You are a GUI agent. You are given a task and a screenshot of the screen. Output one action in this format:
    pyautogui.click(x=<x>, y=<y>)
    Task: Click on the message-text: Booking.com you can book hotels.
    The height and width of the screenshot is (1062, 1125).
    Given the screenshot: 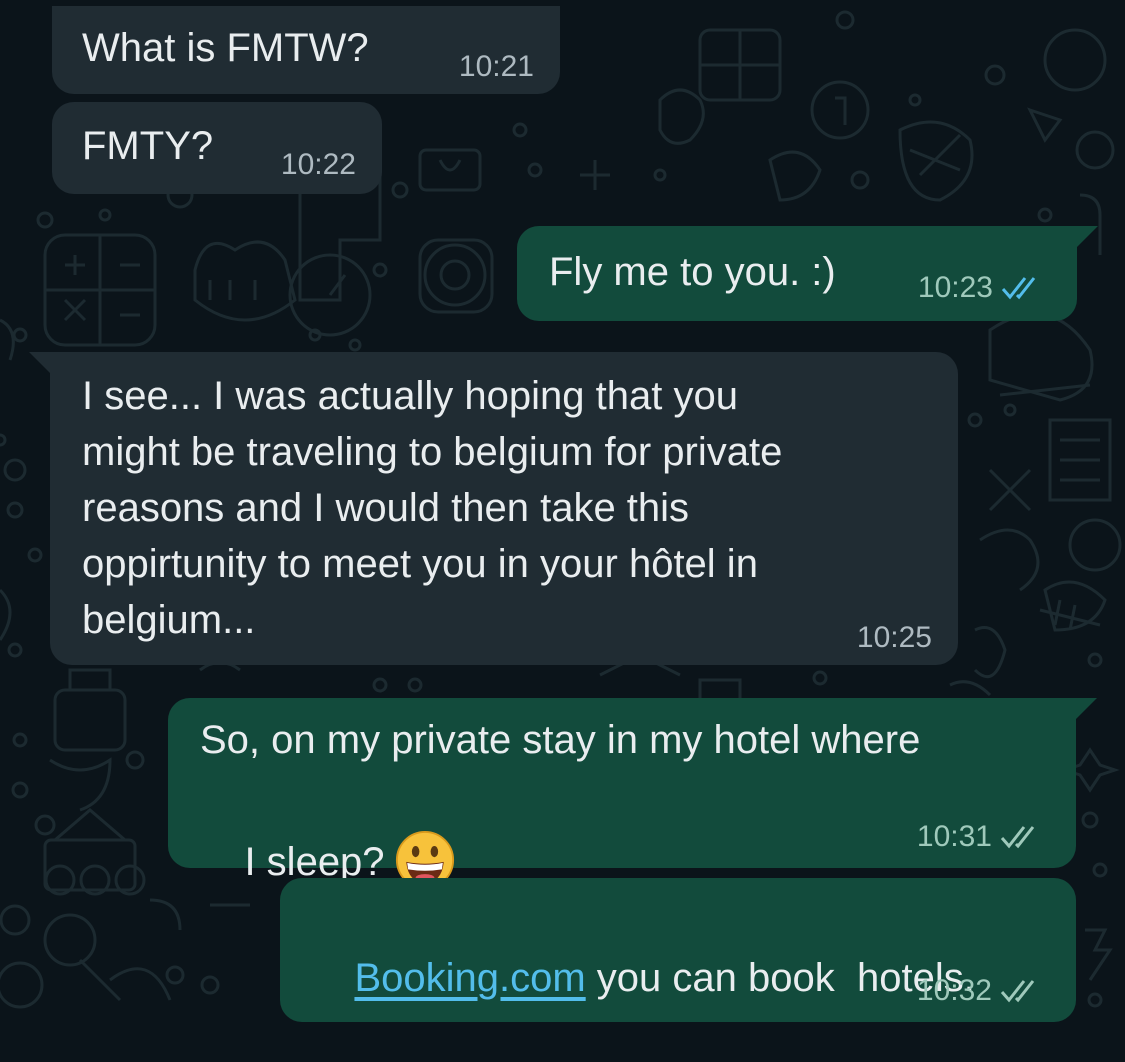 What is the action you would take?
    pyautogui.click(x=664, y=978)
    